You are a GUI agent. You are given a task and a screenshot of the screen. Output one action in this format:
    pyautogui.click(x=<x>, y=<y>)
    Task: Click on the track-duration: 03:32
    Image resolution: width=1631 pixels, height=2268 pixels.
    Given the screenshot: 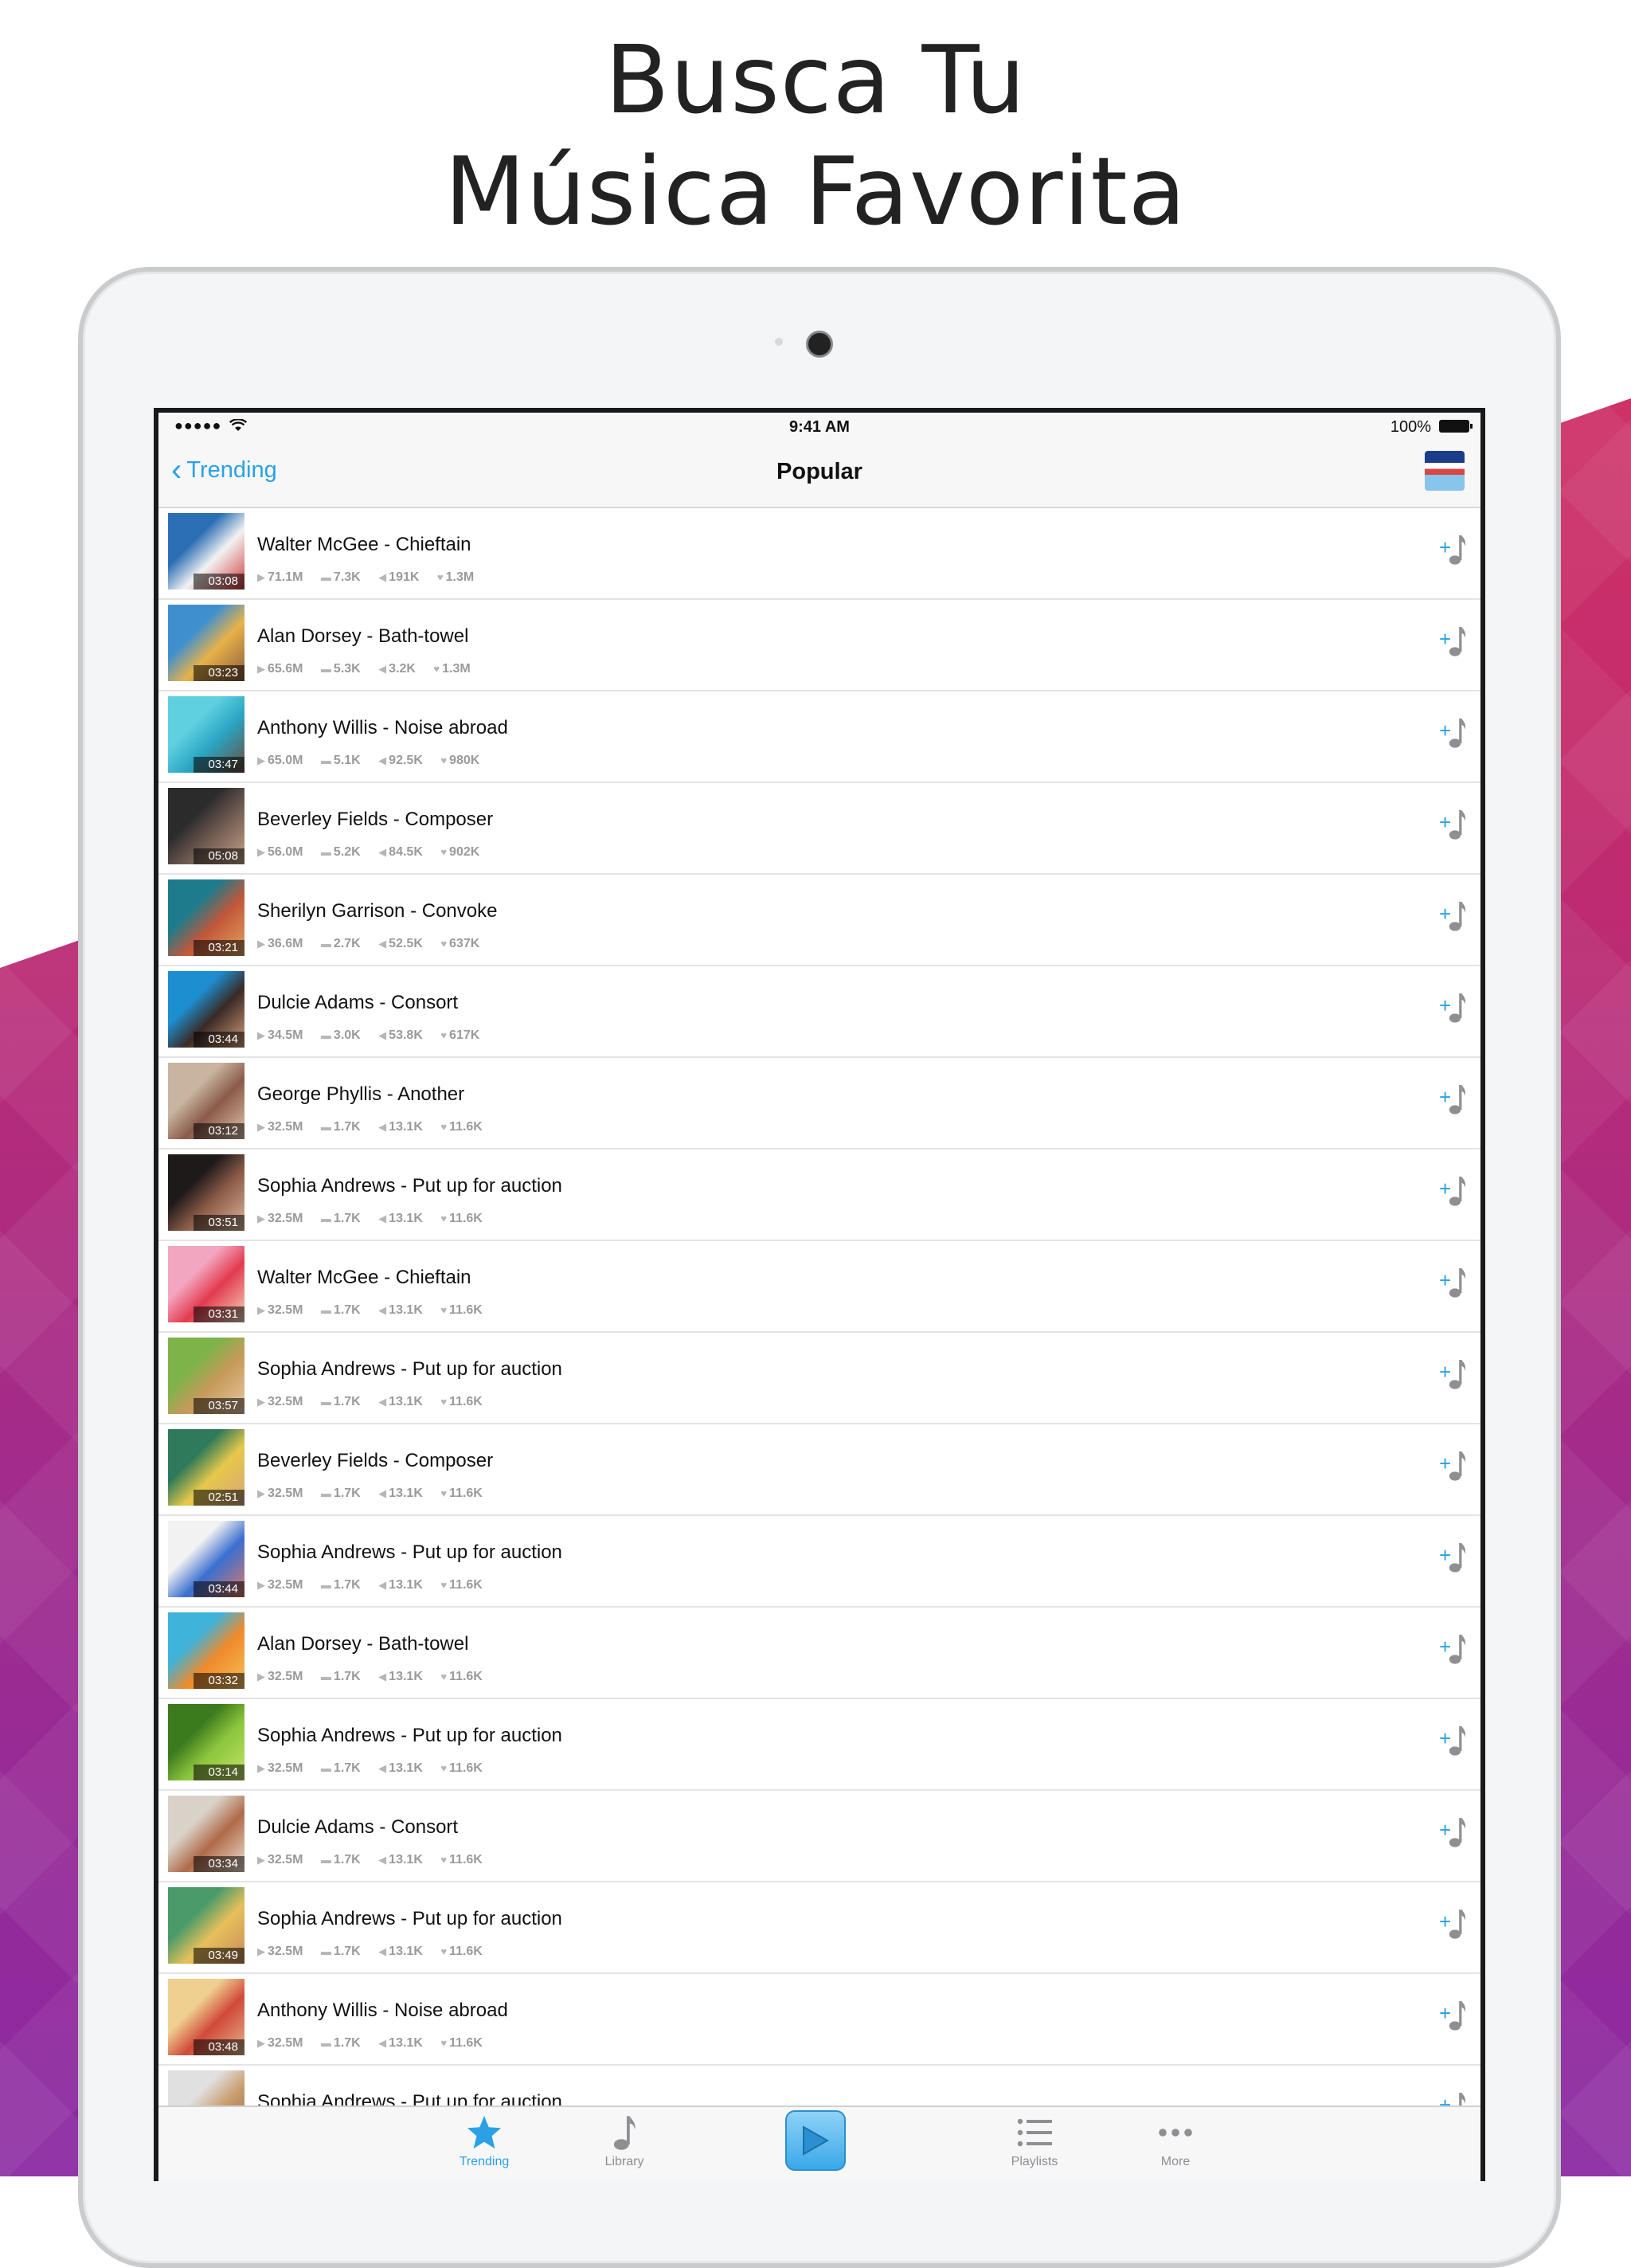 What is the action you would take?
    pyautogui.click(x=219, y=1681)
    